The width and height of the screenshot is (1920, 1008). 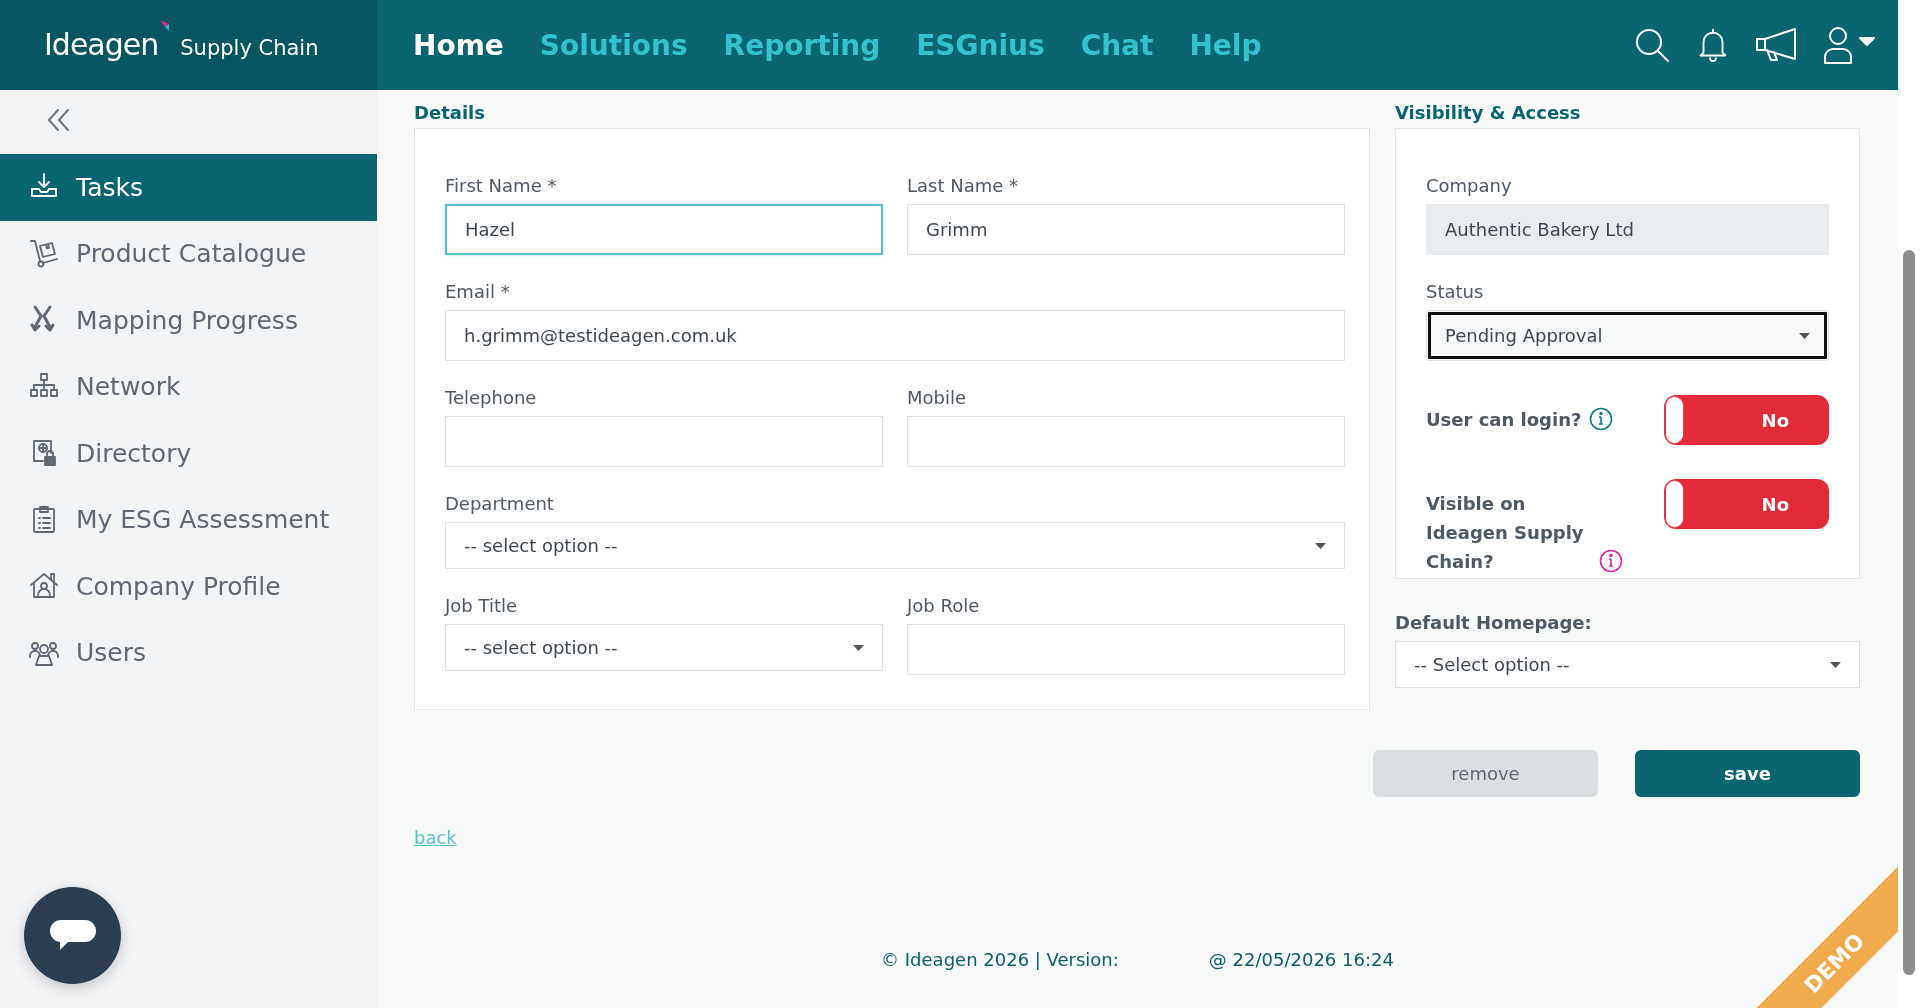 I want to click on scrollbar-thumb, so click(x=1909, y=612).